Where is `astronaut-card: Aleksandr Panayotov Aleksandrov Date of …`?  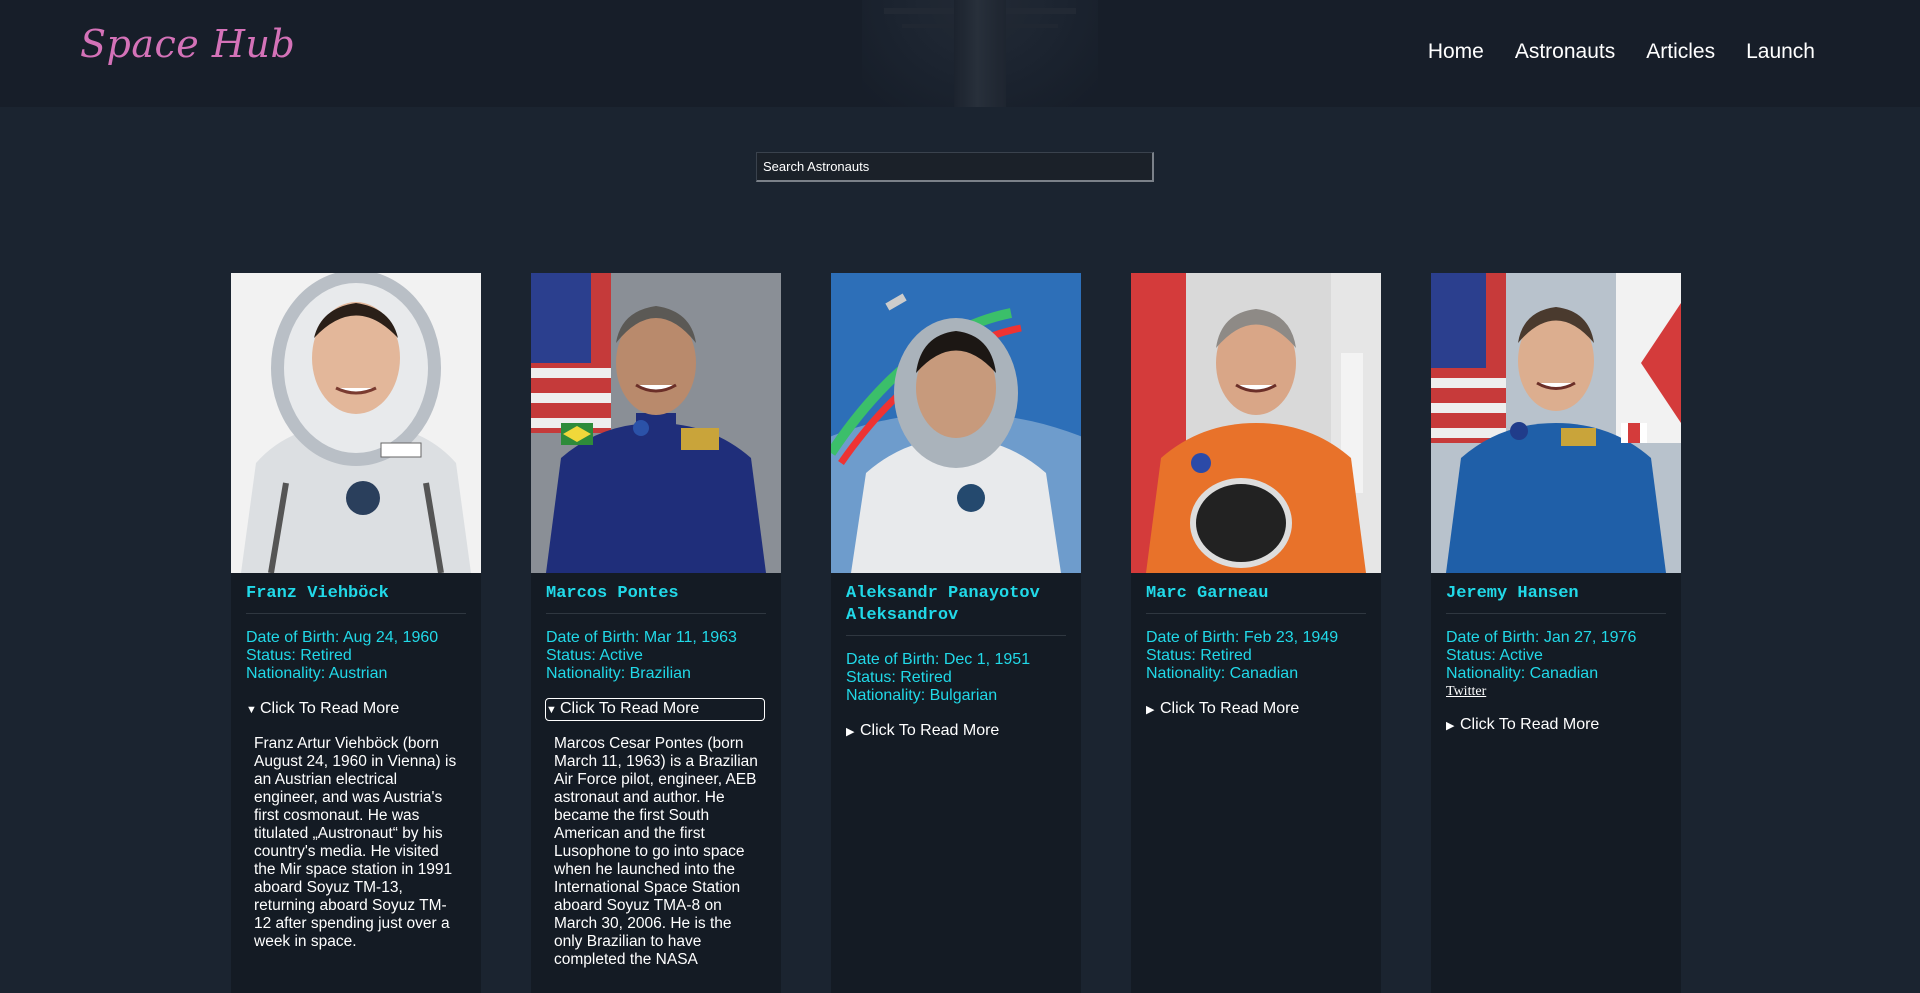 astronaut-card: Aleksandr Panayotov Aleksandrov Date of … is located at coordinates (956, 633).